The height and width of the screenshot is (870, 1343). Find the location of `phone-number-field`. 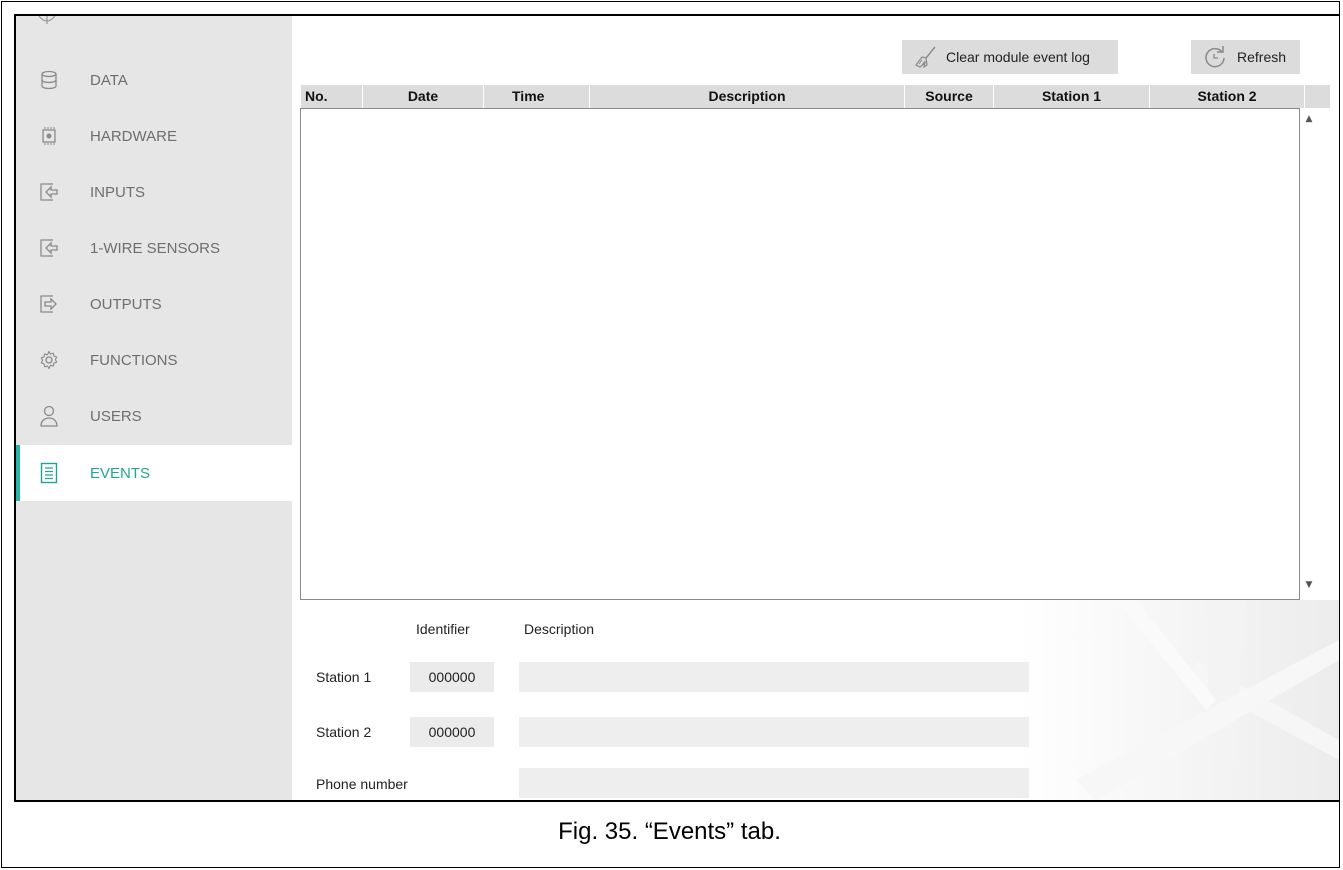

phone-number-field is located at coordinates (774, 783).